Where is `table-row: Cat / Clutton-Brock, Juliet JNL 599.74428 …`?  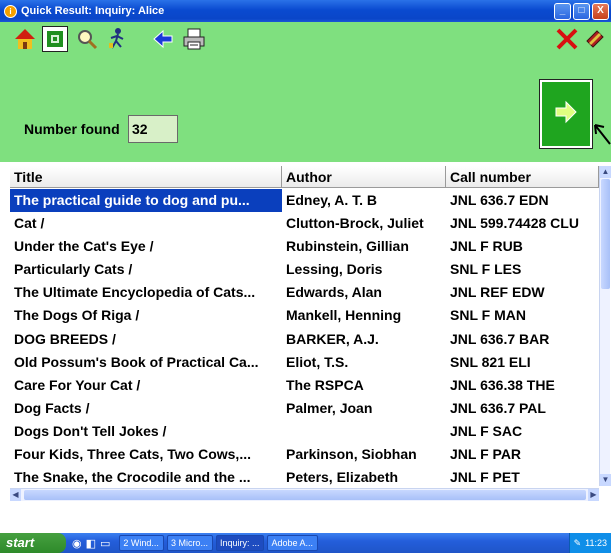
table-row: Cat / Clutton-Brock, Juliet JNL 599.74428 … is located at coordinates (304, 223).